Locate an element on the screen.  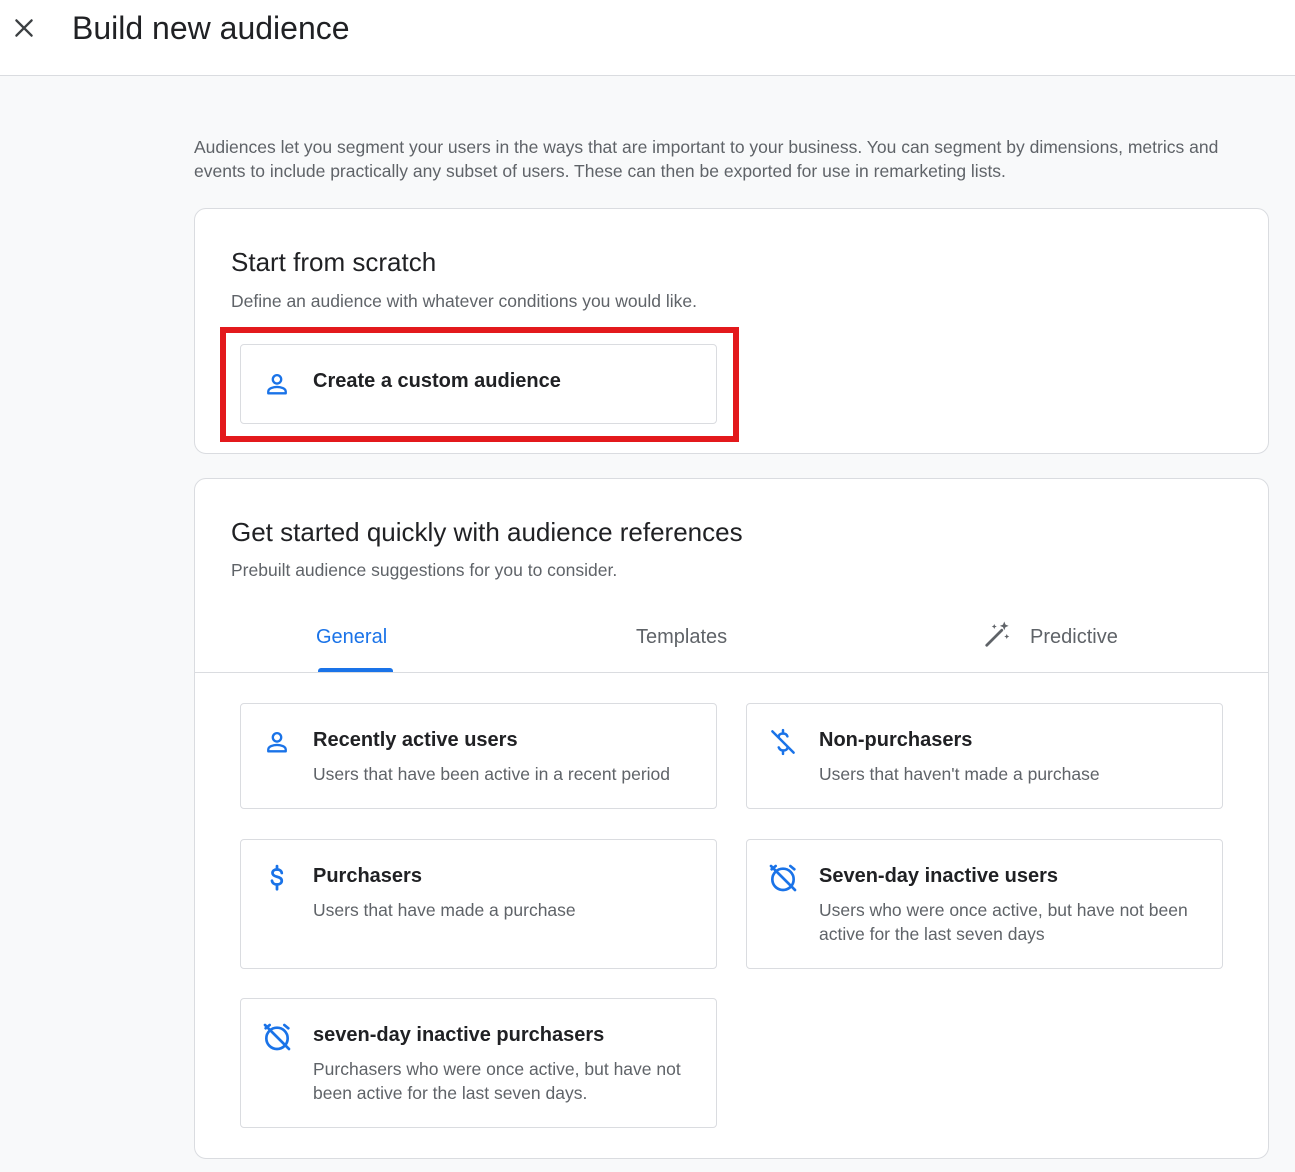
page-title: Build new audience is located at coordinates (211, 28).